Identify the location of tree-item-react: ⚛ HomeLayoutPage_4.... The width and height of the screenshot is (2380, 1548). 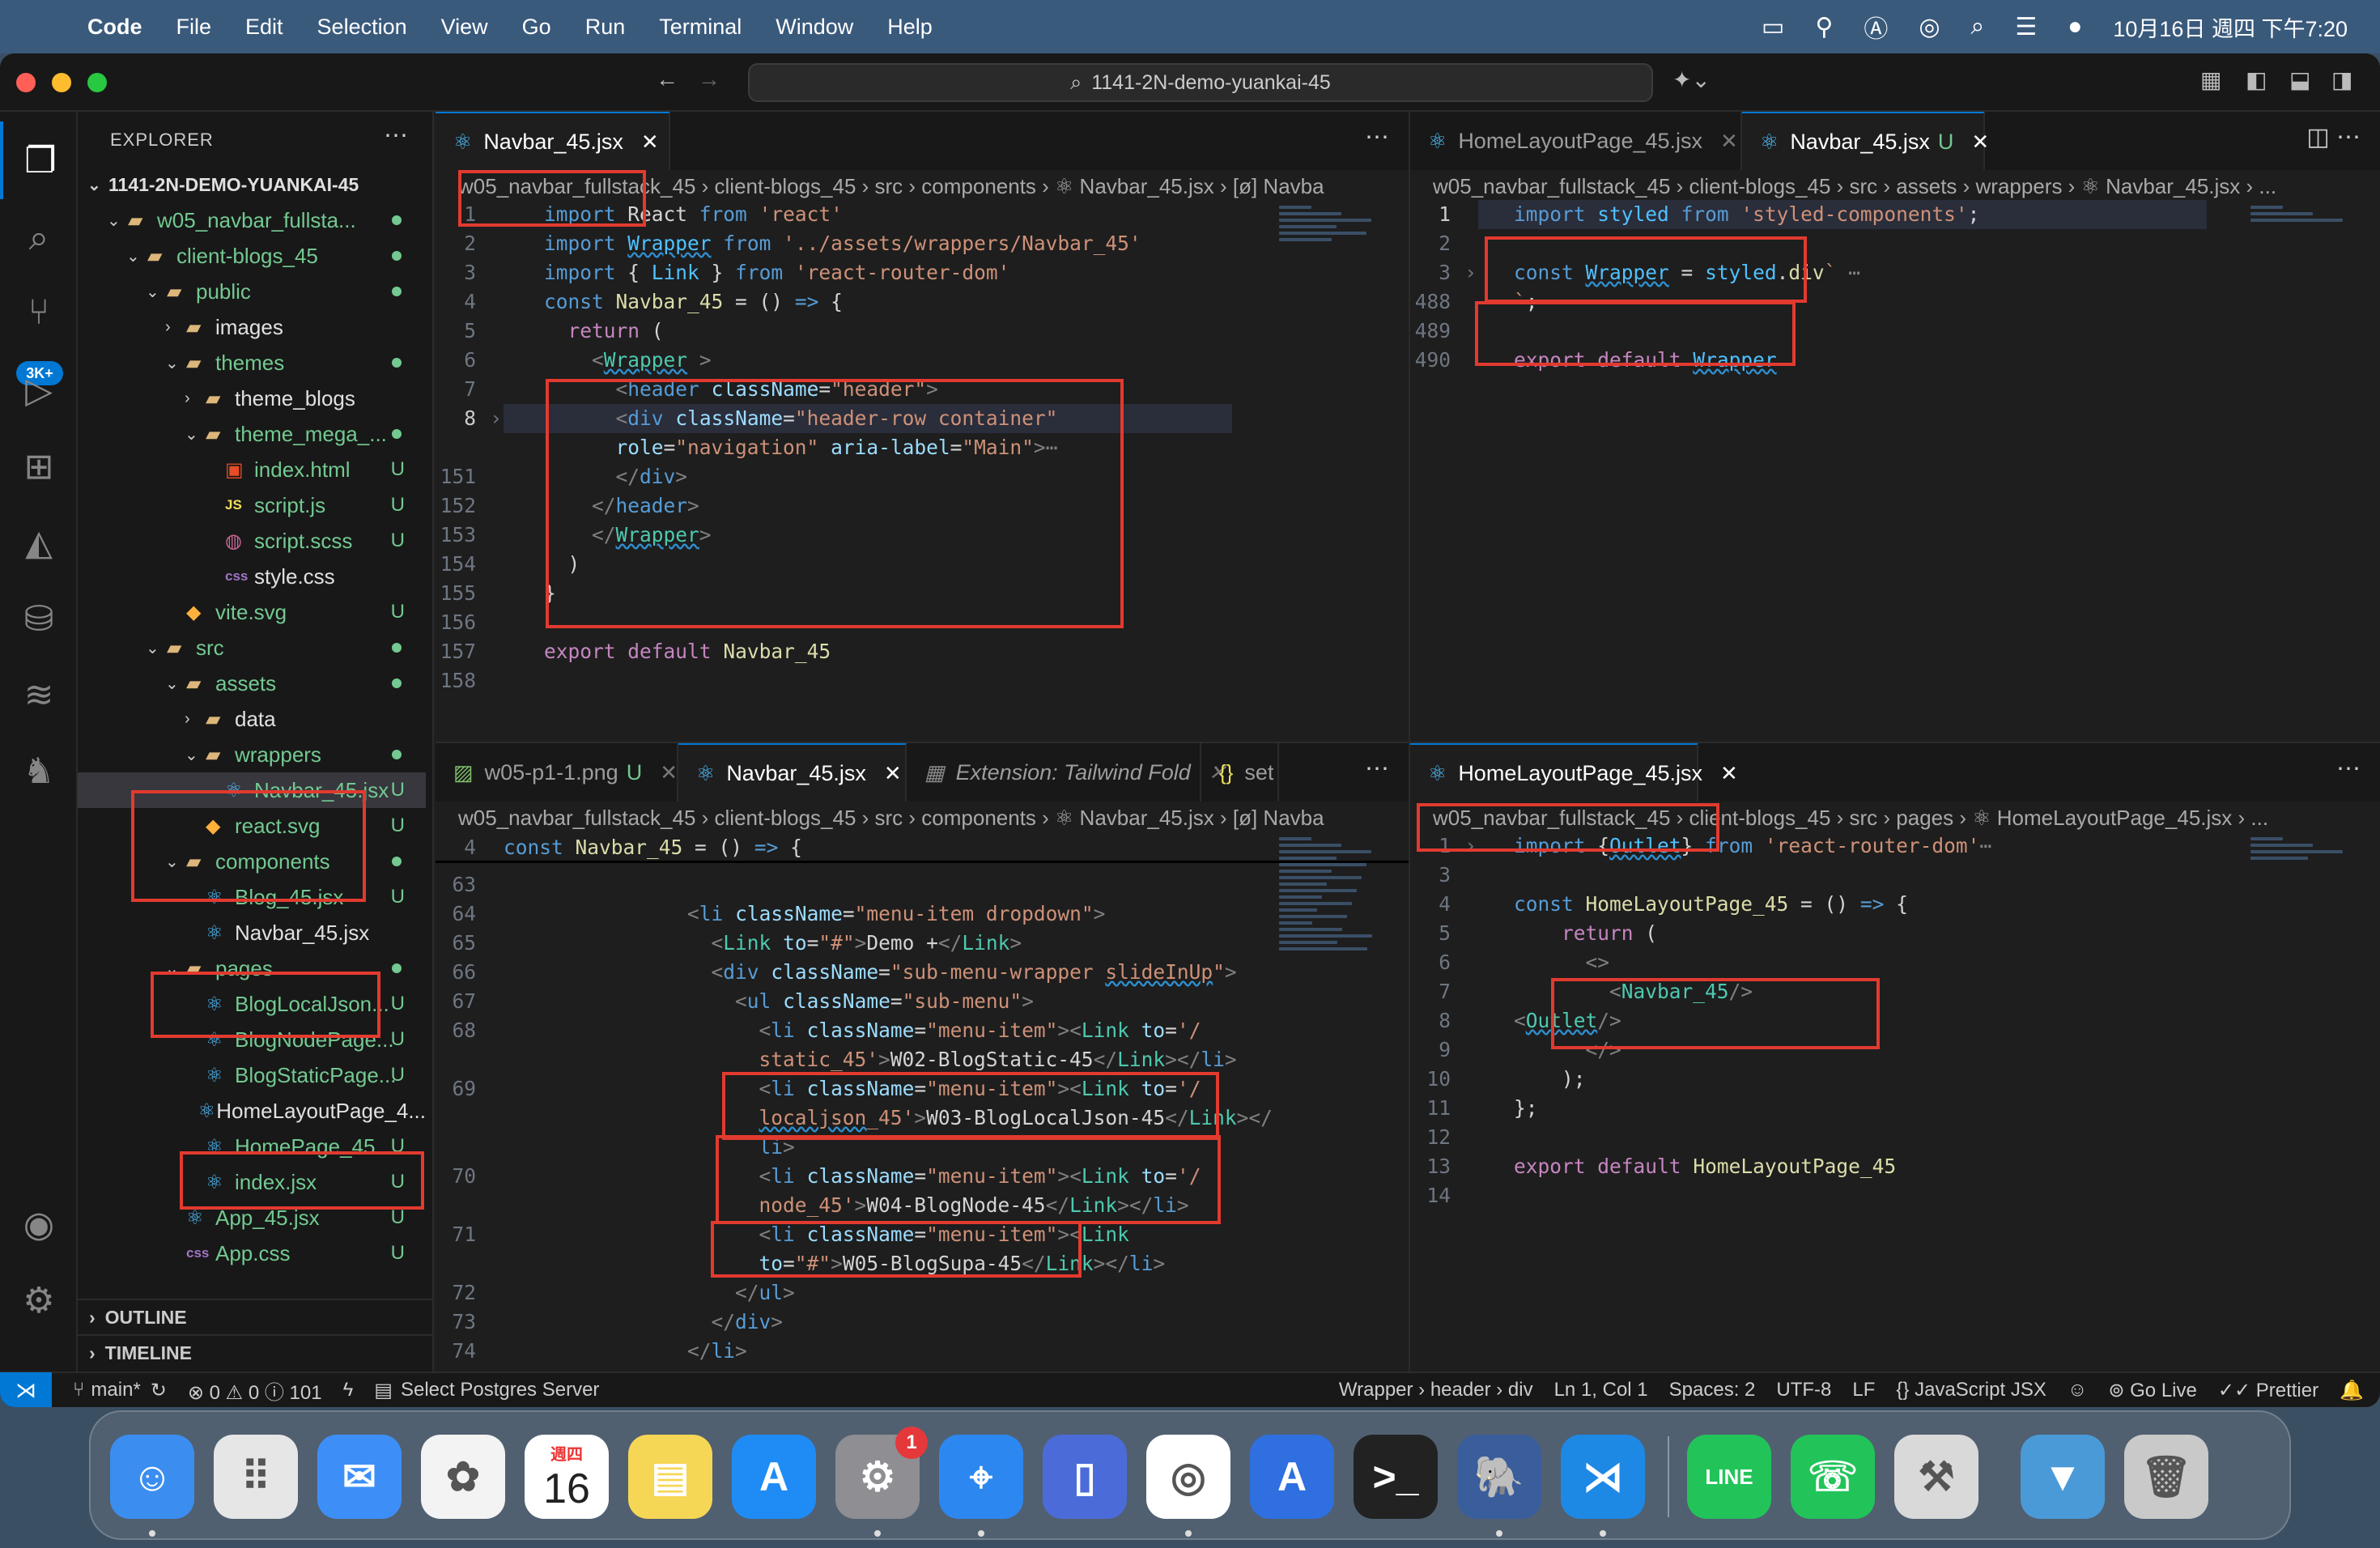
(252, 1111).